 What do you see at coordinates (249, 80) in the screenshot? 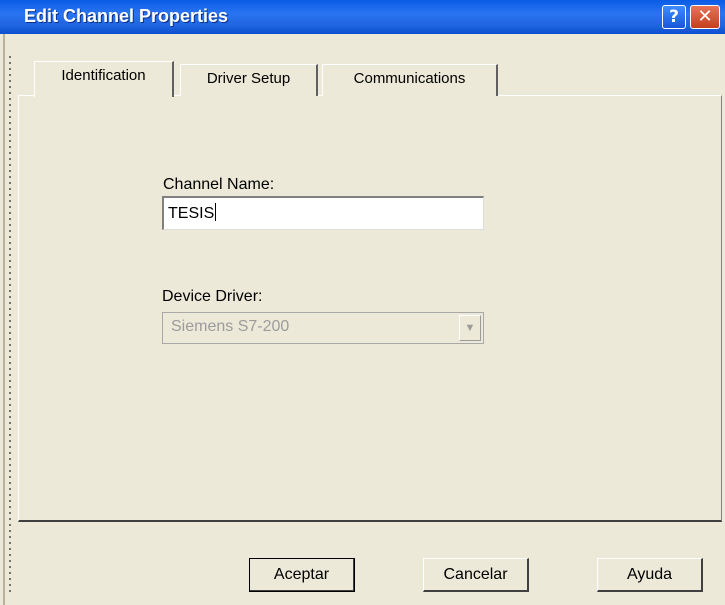
I see `tab-driver-setup: Driver Setup` at bounding box center [249, 80].